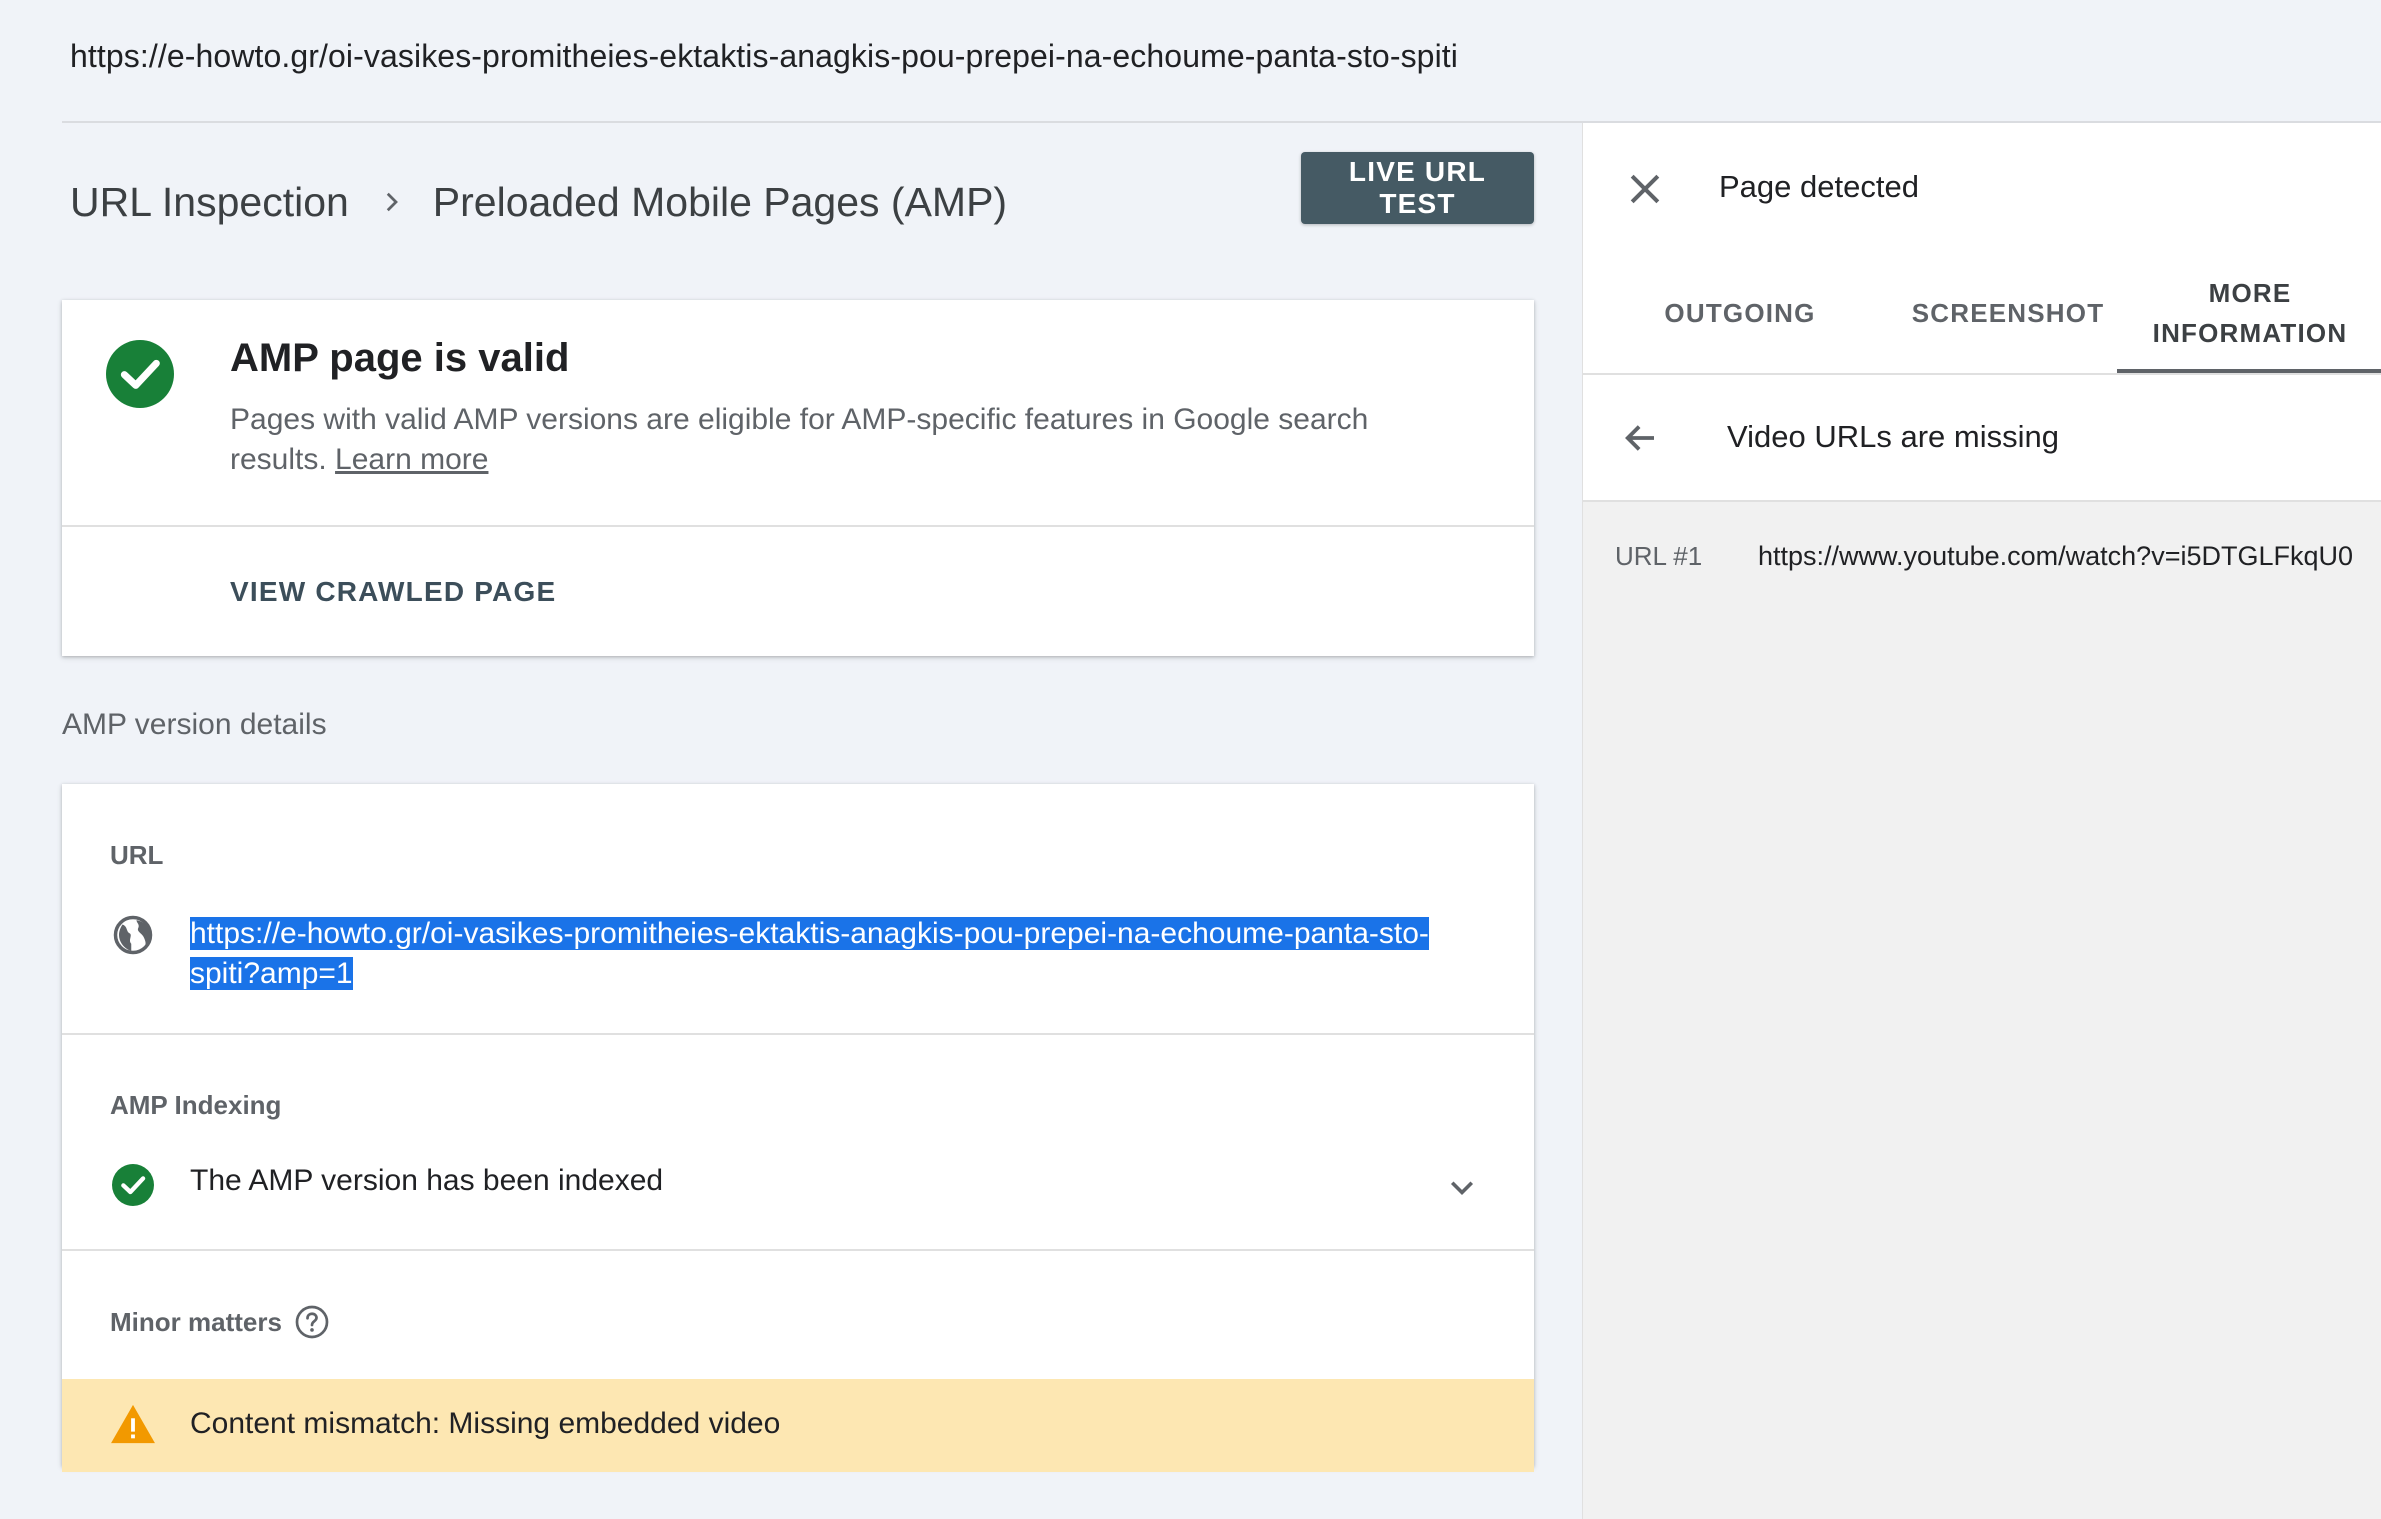 Image resolution: width=2381 pixels, height=1519 pixels. What do you see at coordinates (798, 526) in the screenshot?
I see `card-divider` at bounding box center [798, 526].